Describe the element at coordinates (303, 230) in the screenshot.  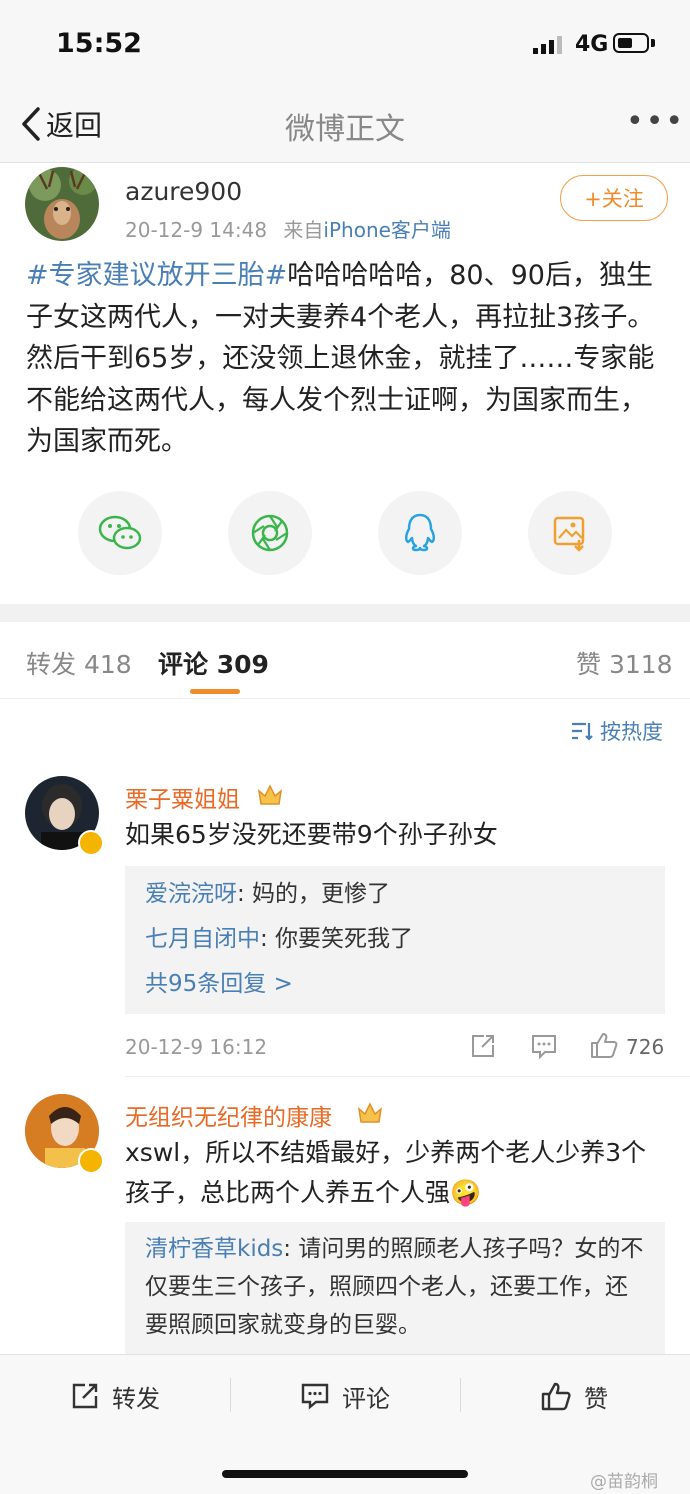
I see `source-prefix: 来自` at that location.